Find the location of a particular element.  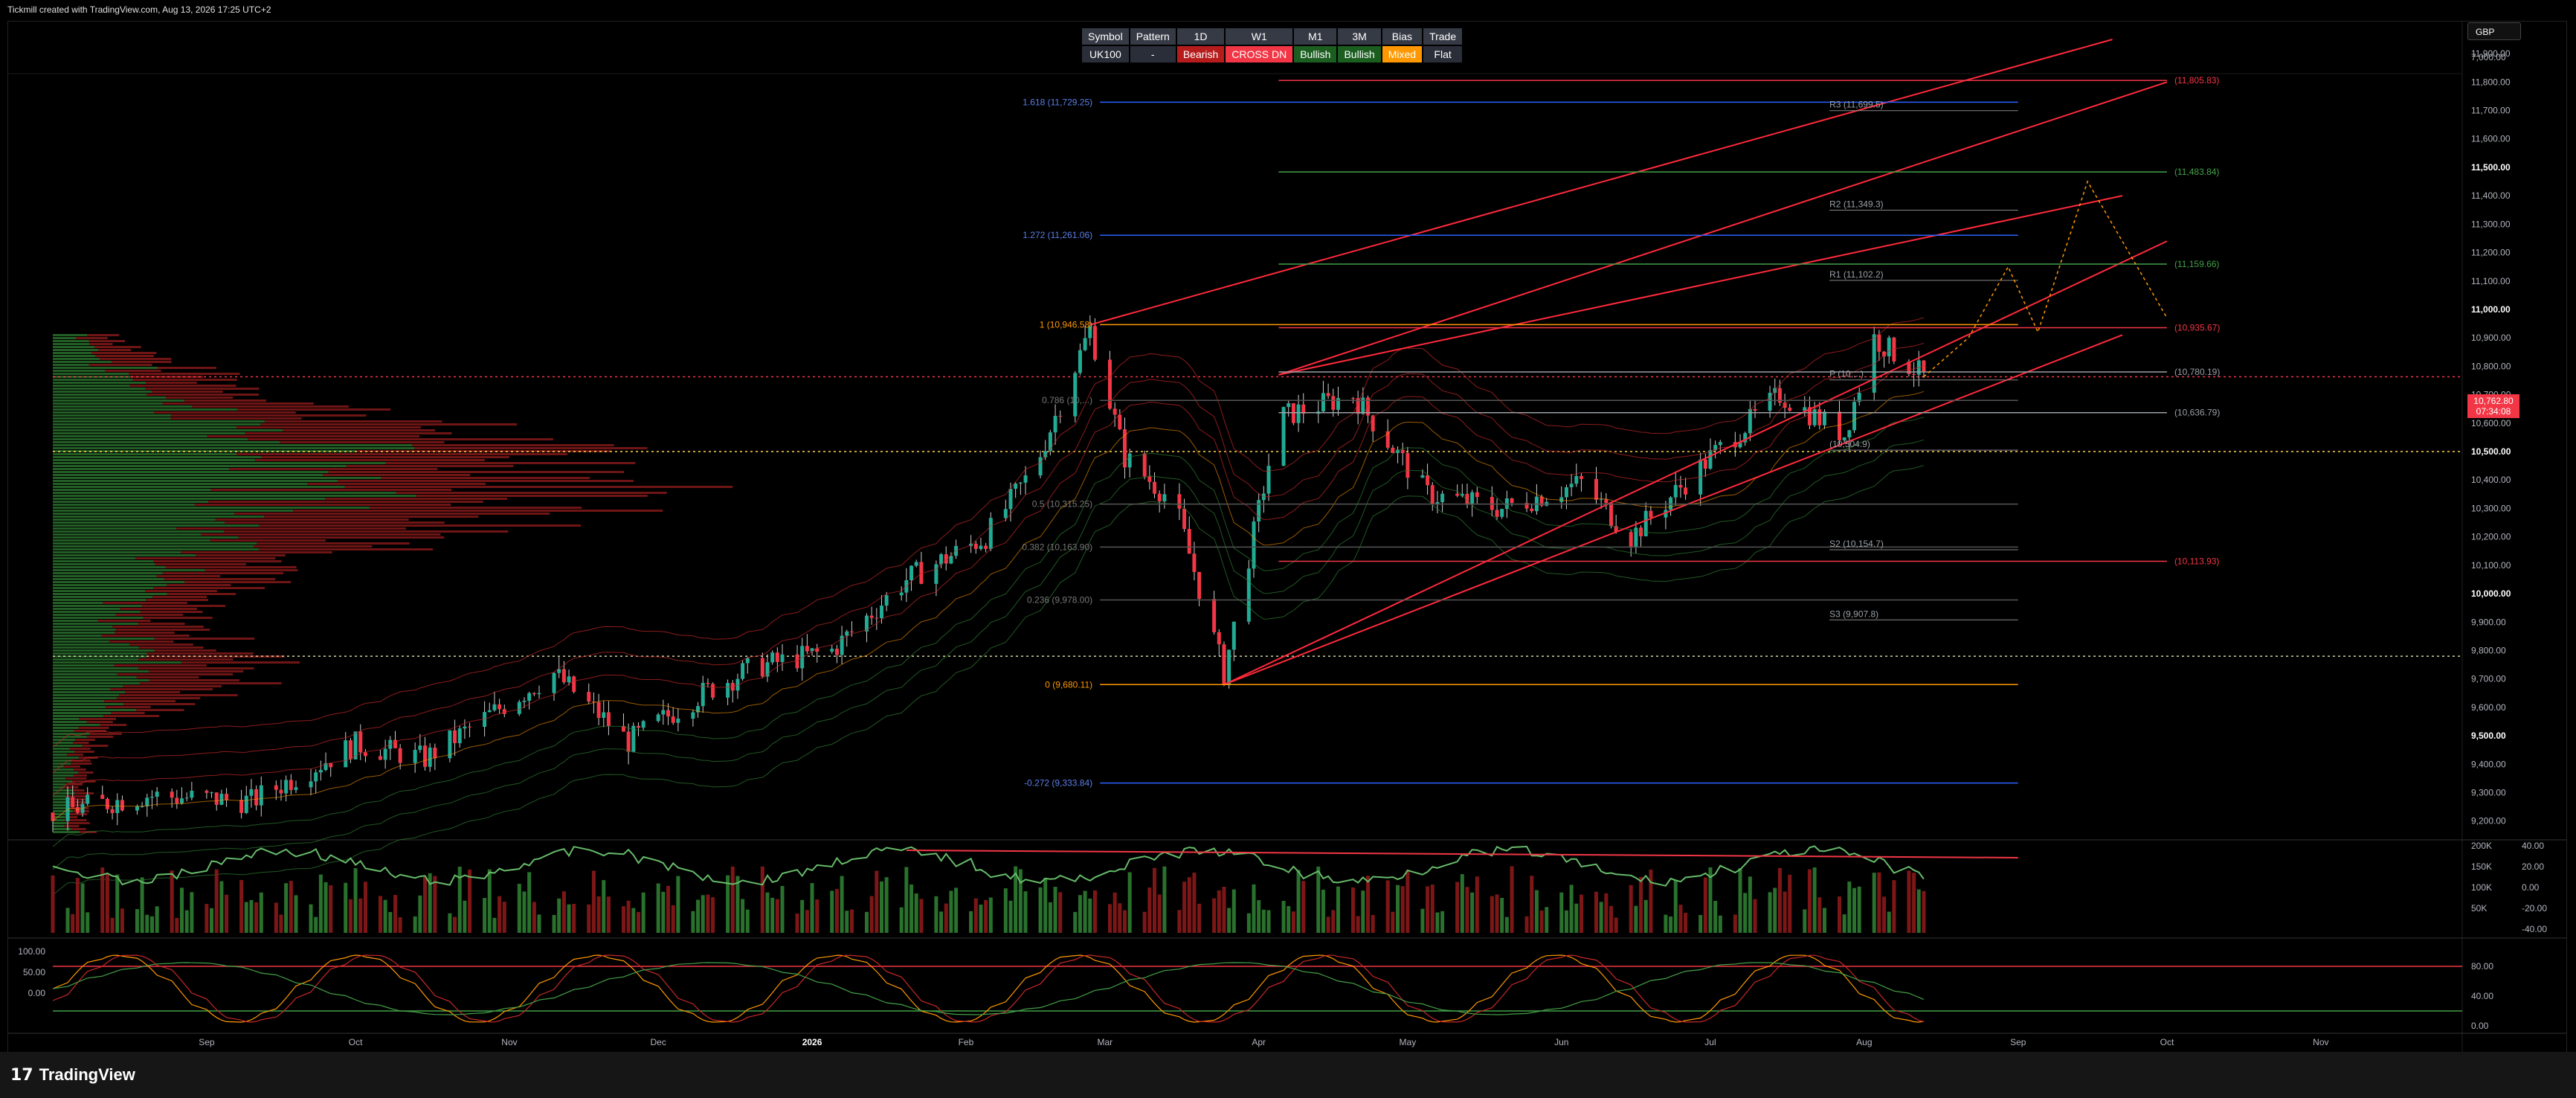

y-tick-label: 10,500.00 is located at coordinates (2491, 451).